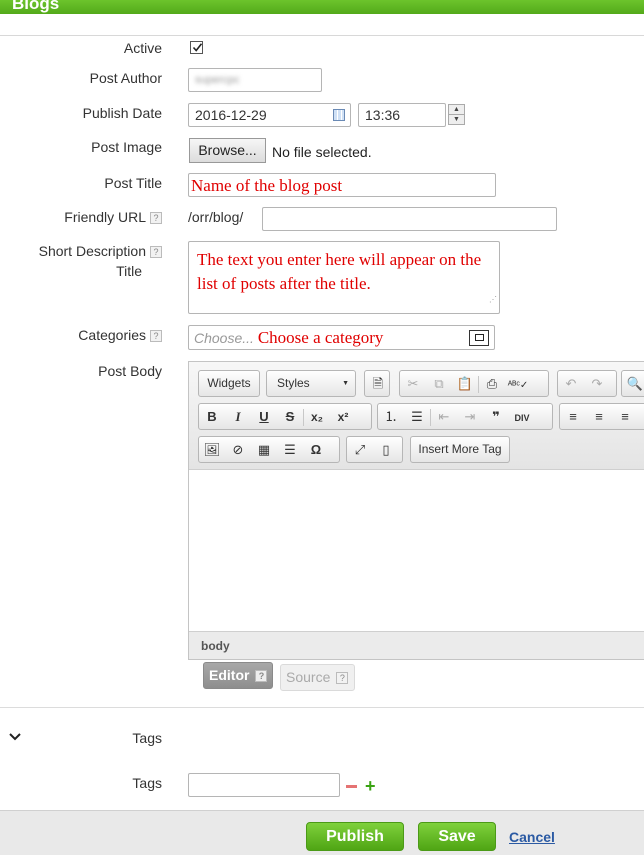 The image size is (644, 855). What do you see at coordinates (36, 6) in the screenshot?
I see `page-title: Blogs` at bounding box center [36, 6].